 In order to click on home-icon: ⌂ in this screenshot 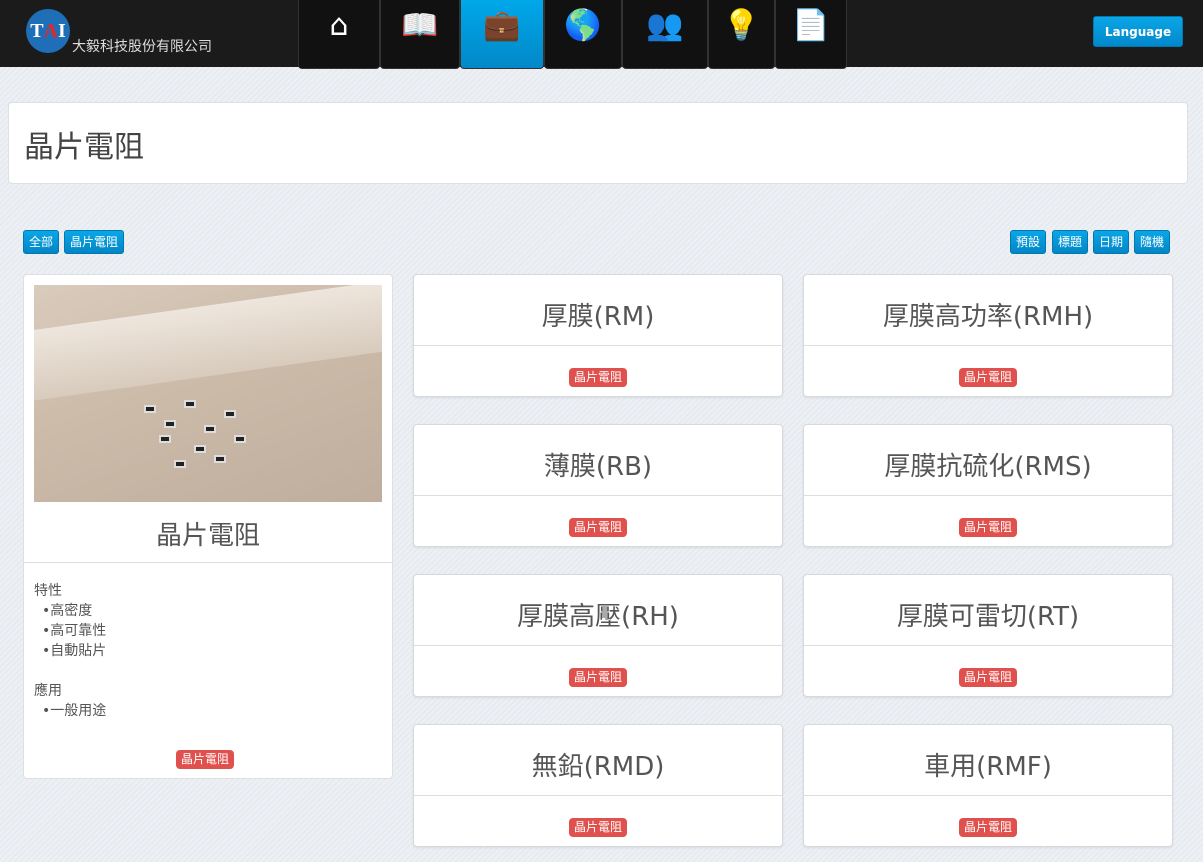, I will do `click(339, 25)`.